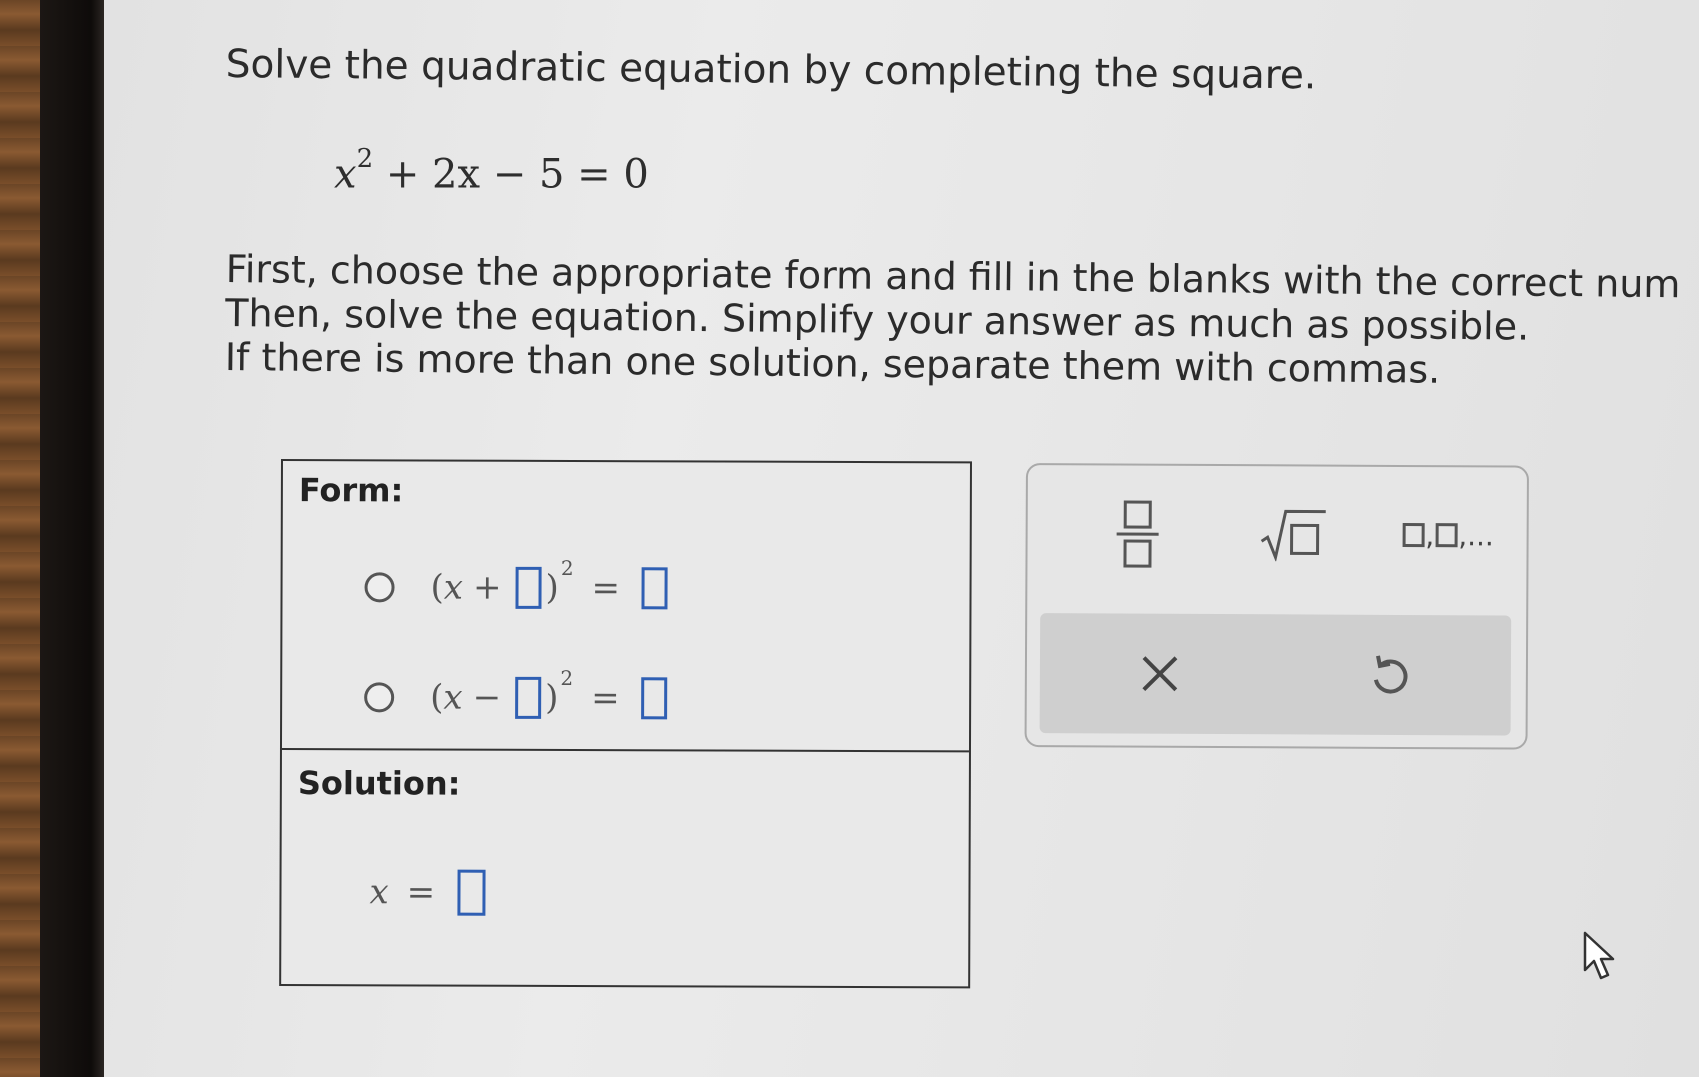 This screenshot has width=1699, height=1077. I want to click on fraction-button, so click(1137, 533).